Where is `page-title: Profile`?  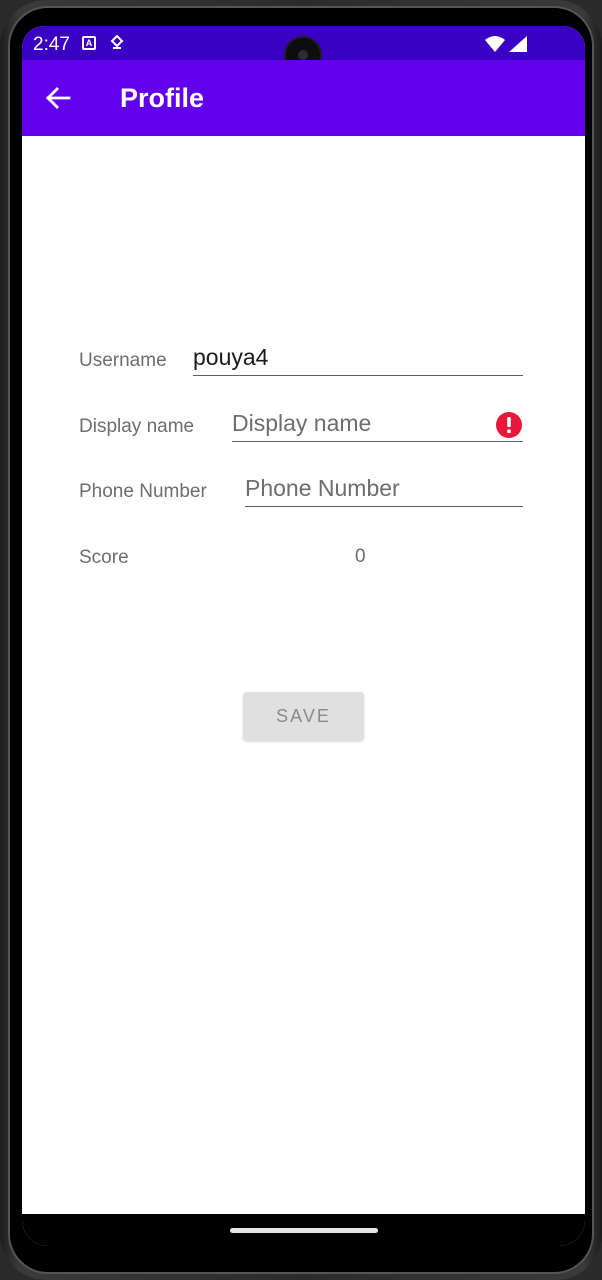 page-title: Profile is located at coordinates (162, 98).